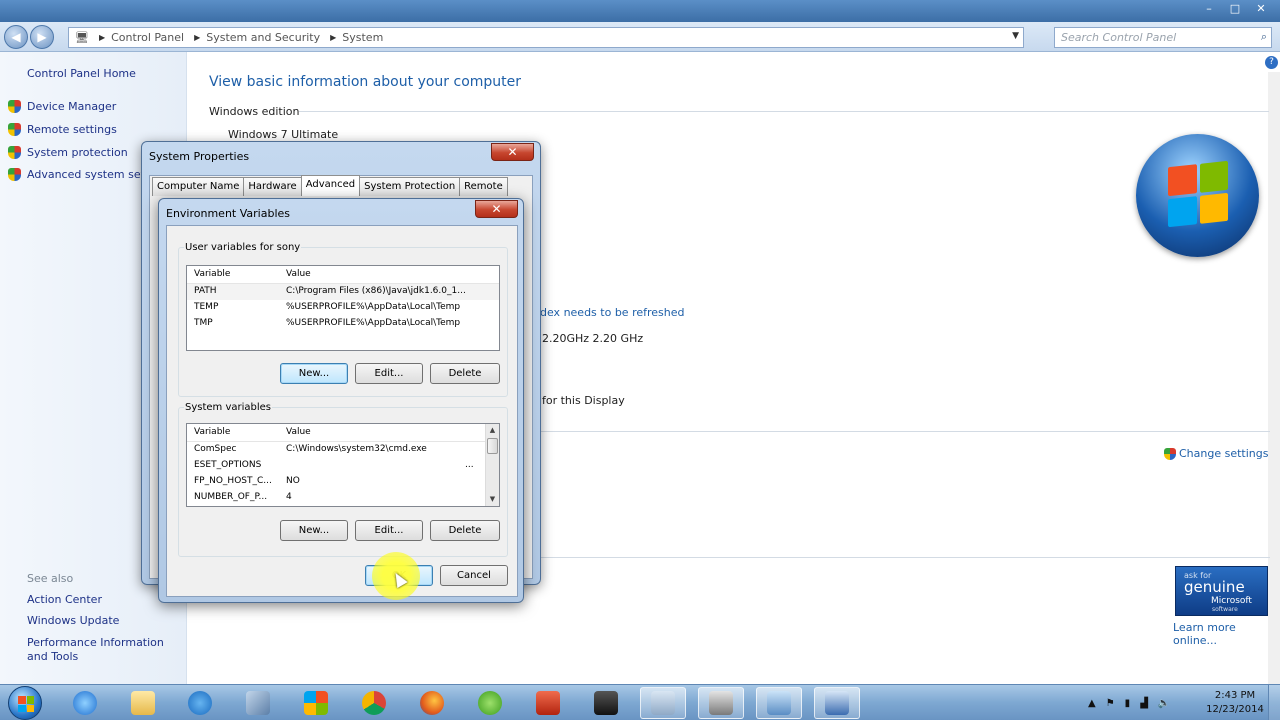  I want to click on help-icon: ?, so click(1271, 62).